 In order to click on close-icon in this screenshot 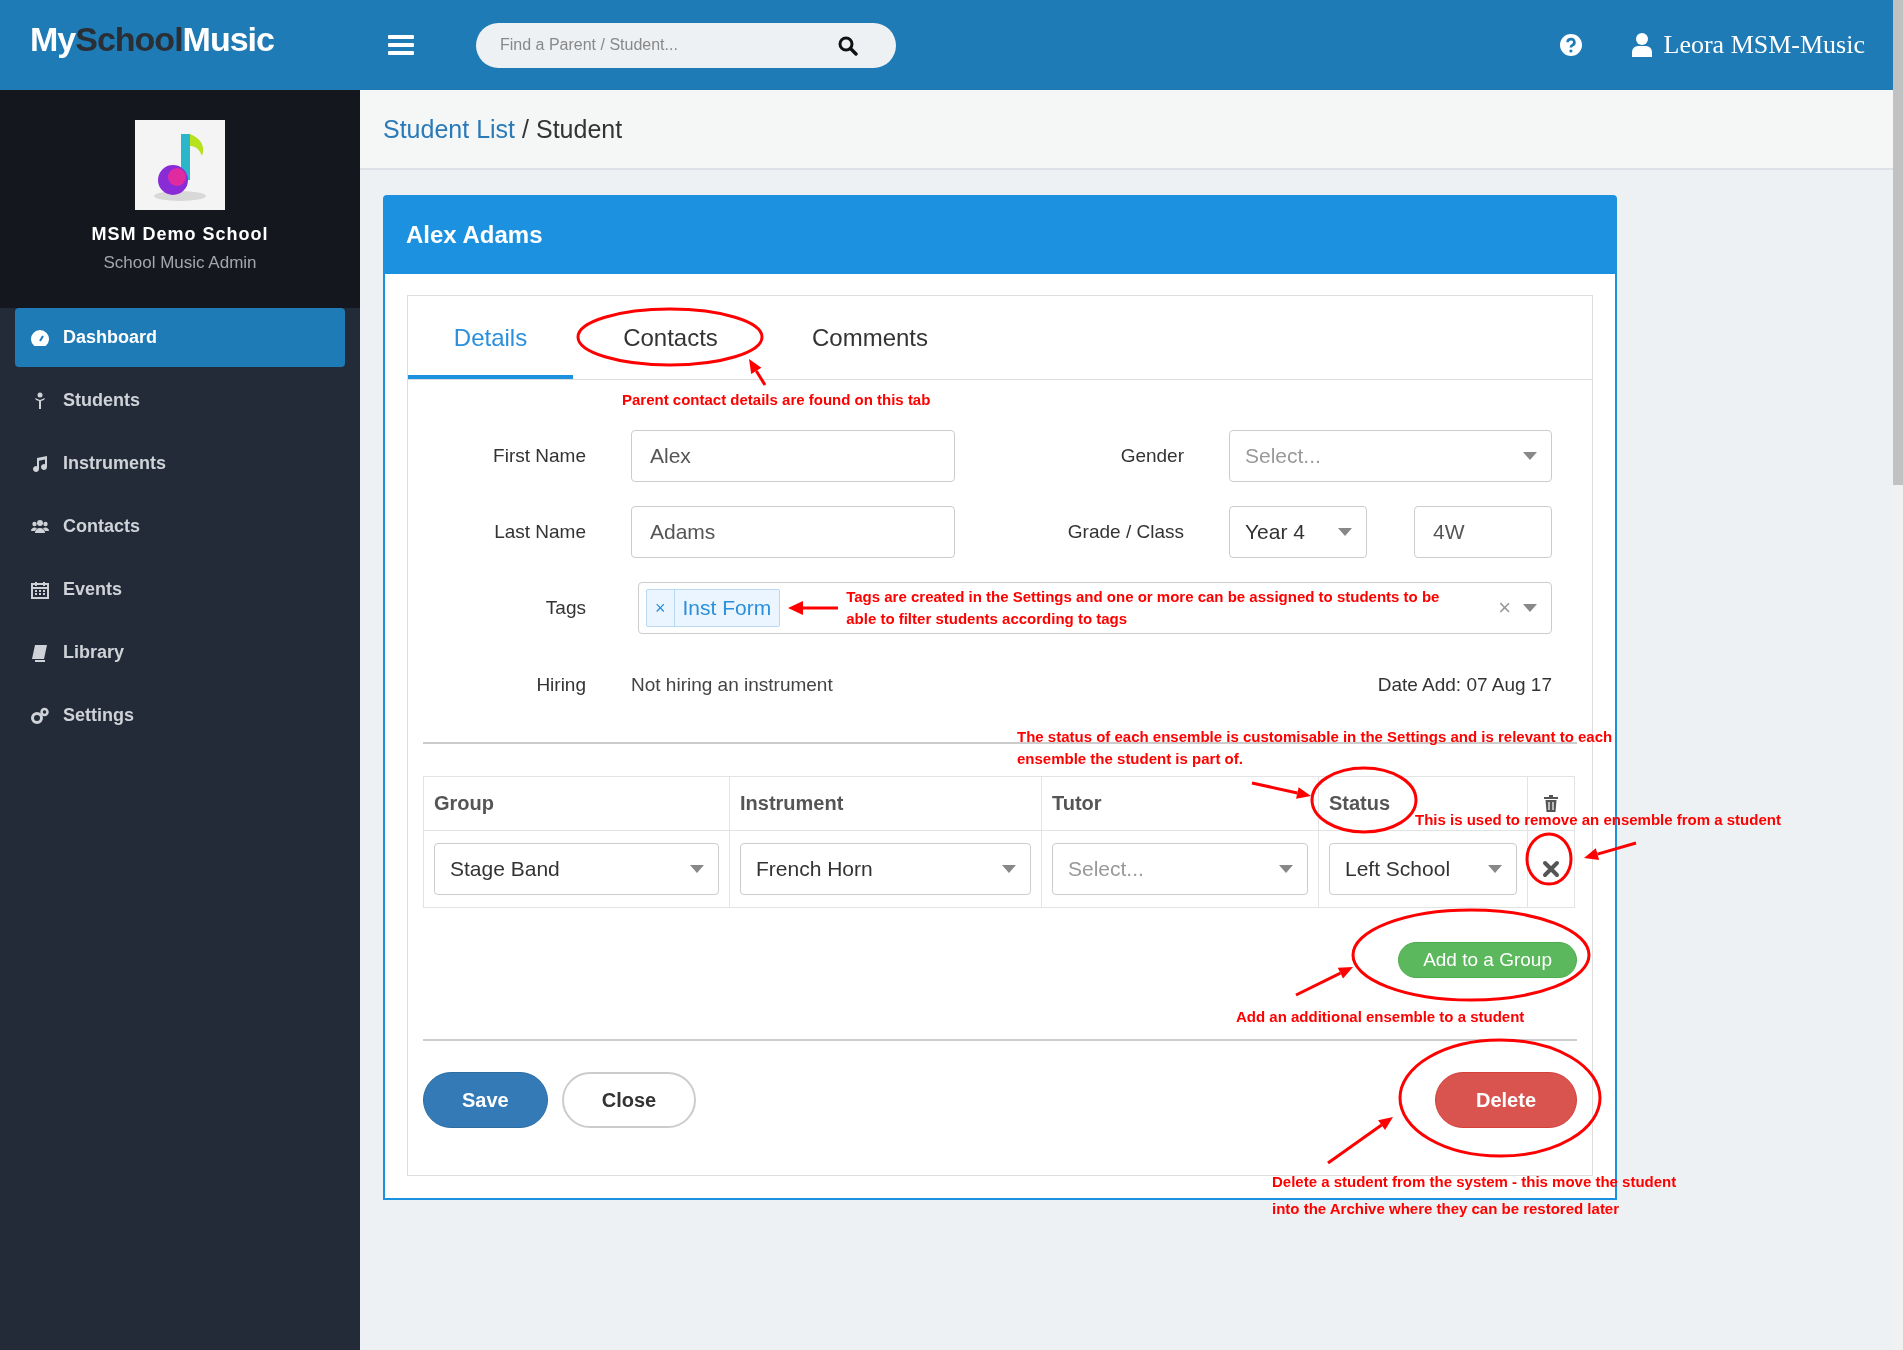, I will do `click(1551, 869)`.